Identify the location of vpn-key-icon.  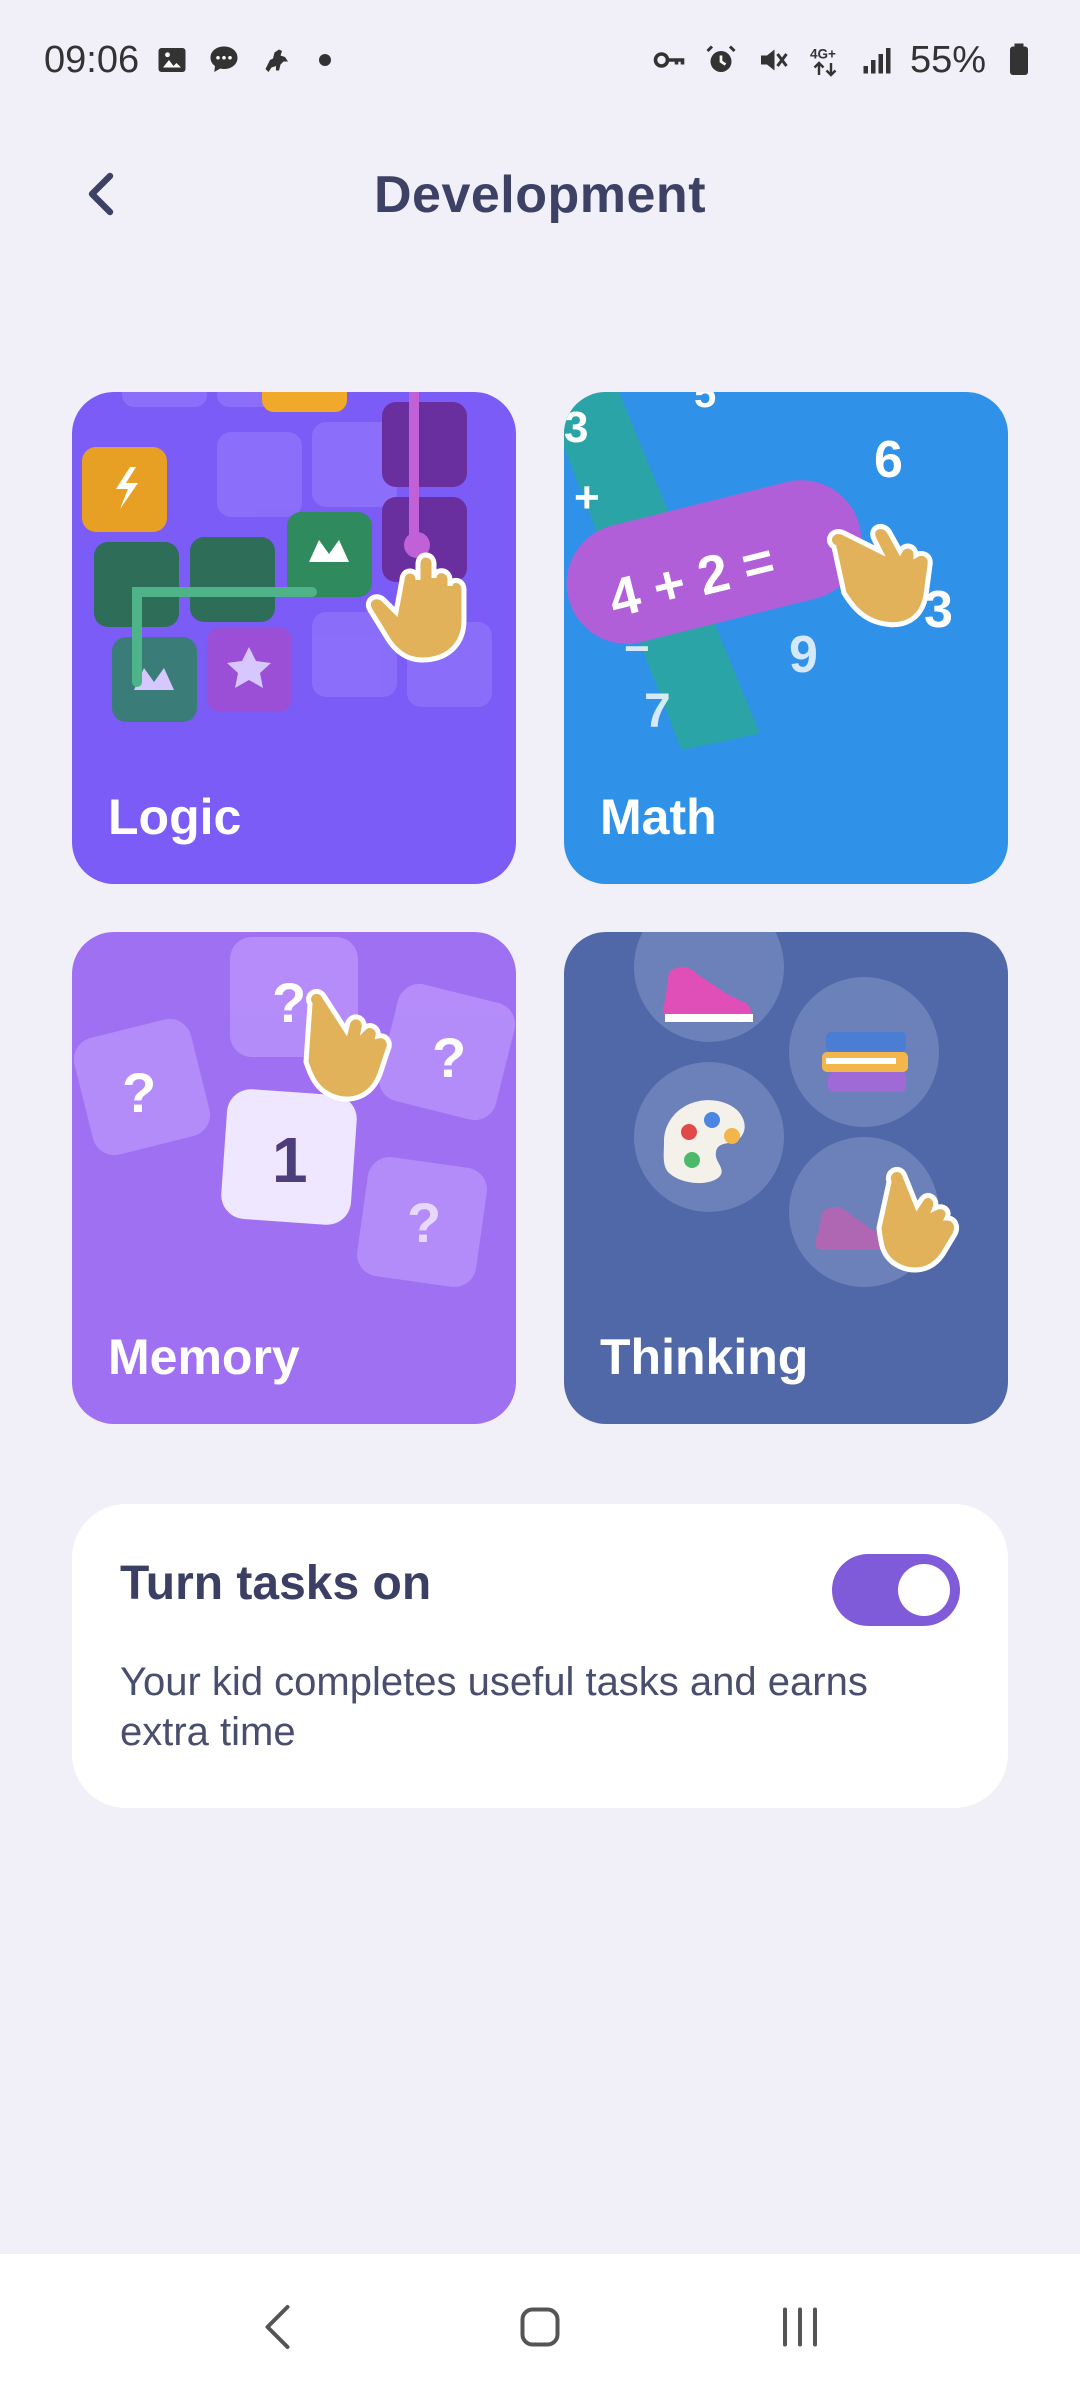
(669, 60).